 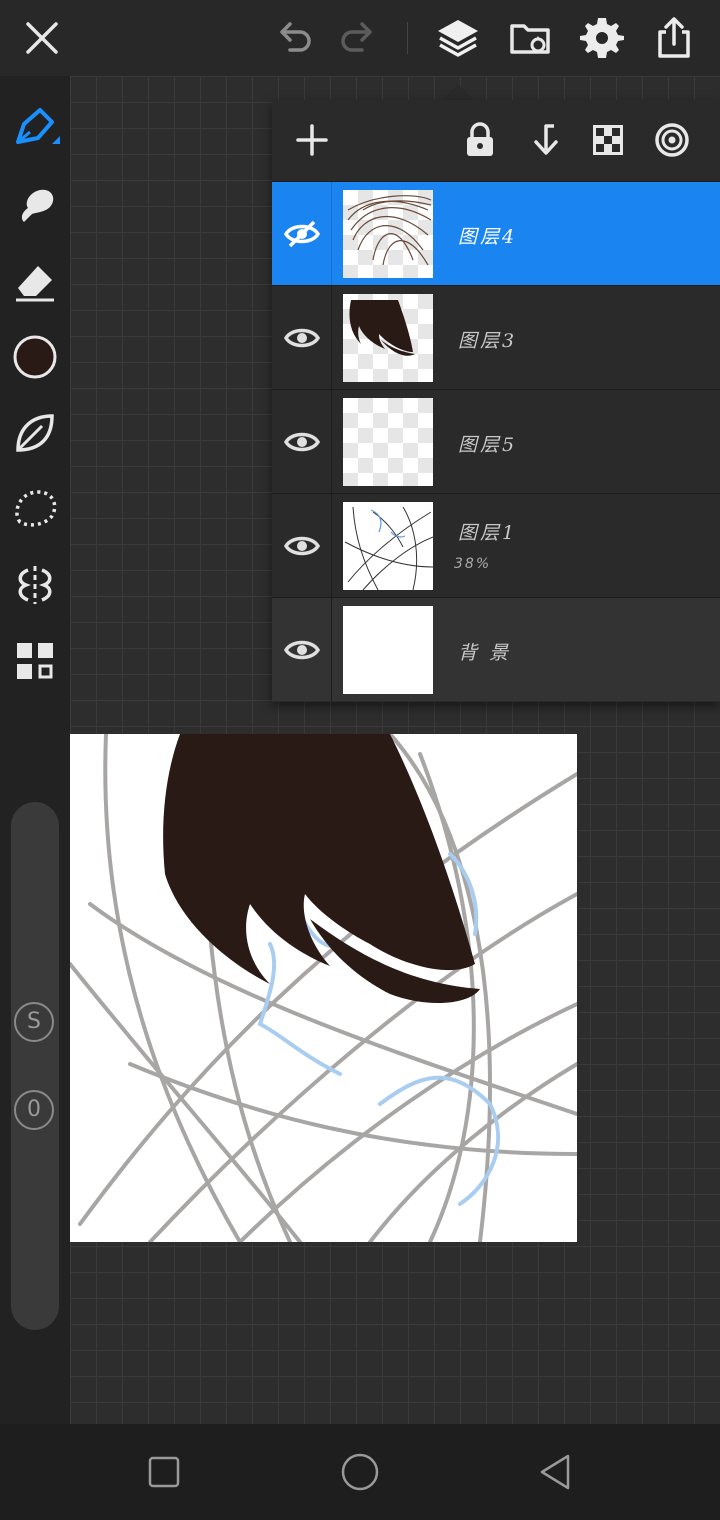 I want to click on layer-name: 图层1, so click(x=488, y=533).